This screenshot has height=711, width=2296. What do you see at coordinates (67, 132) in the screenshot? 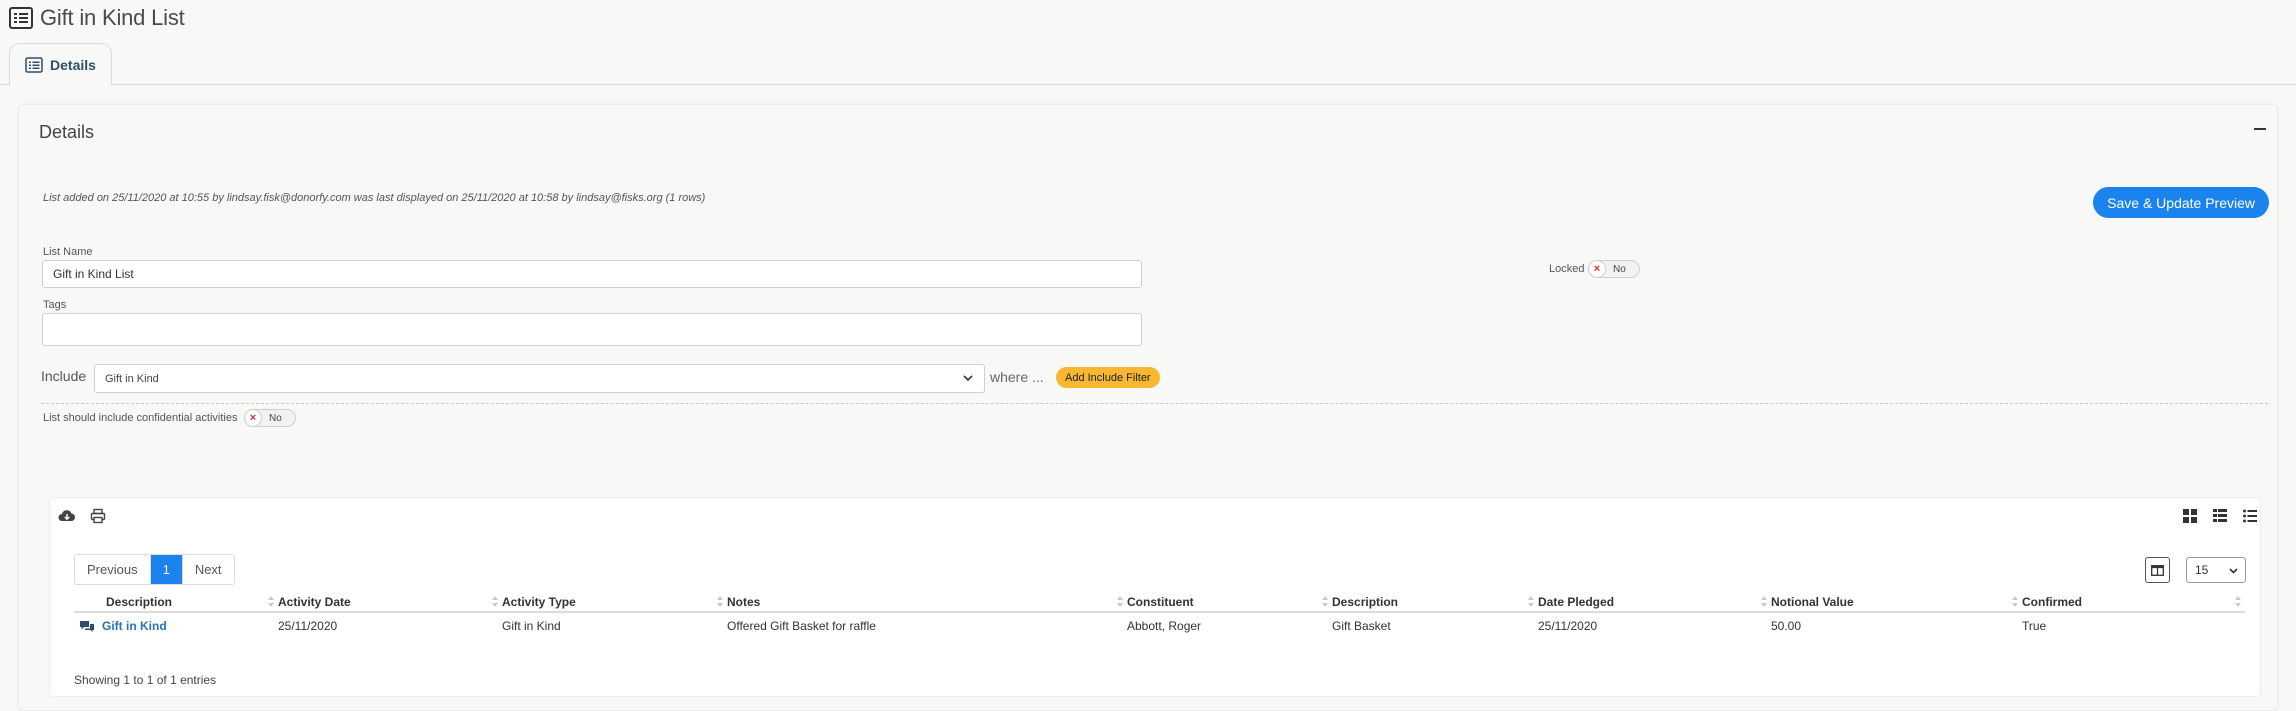
I see `panel-title: Details` at bounding box center [67, 132].